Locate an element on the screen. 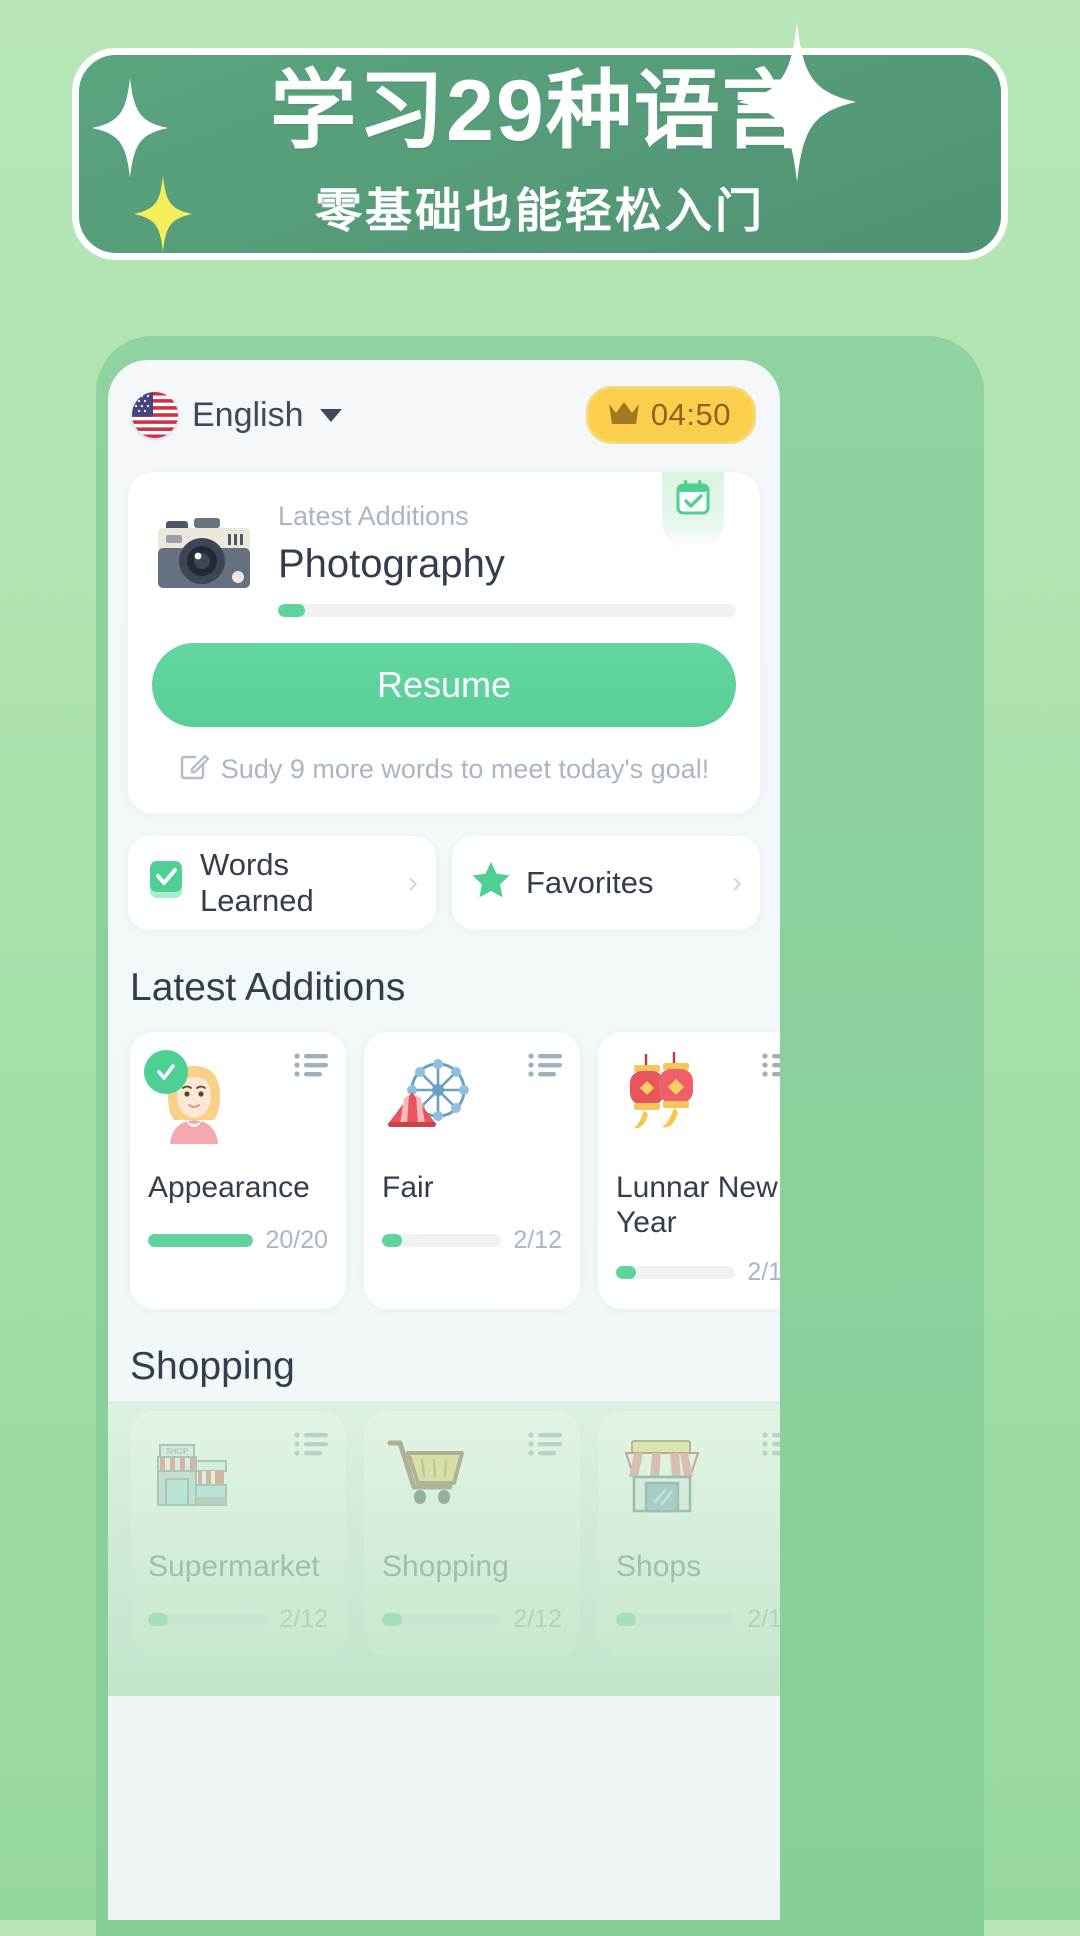 The width and height of the screenshot is (1080, 1936). promo-banner: 学习29种语言 零基础也能轻松入门 is located at coordinates (540, 141).